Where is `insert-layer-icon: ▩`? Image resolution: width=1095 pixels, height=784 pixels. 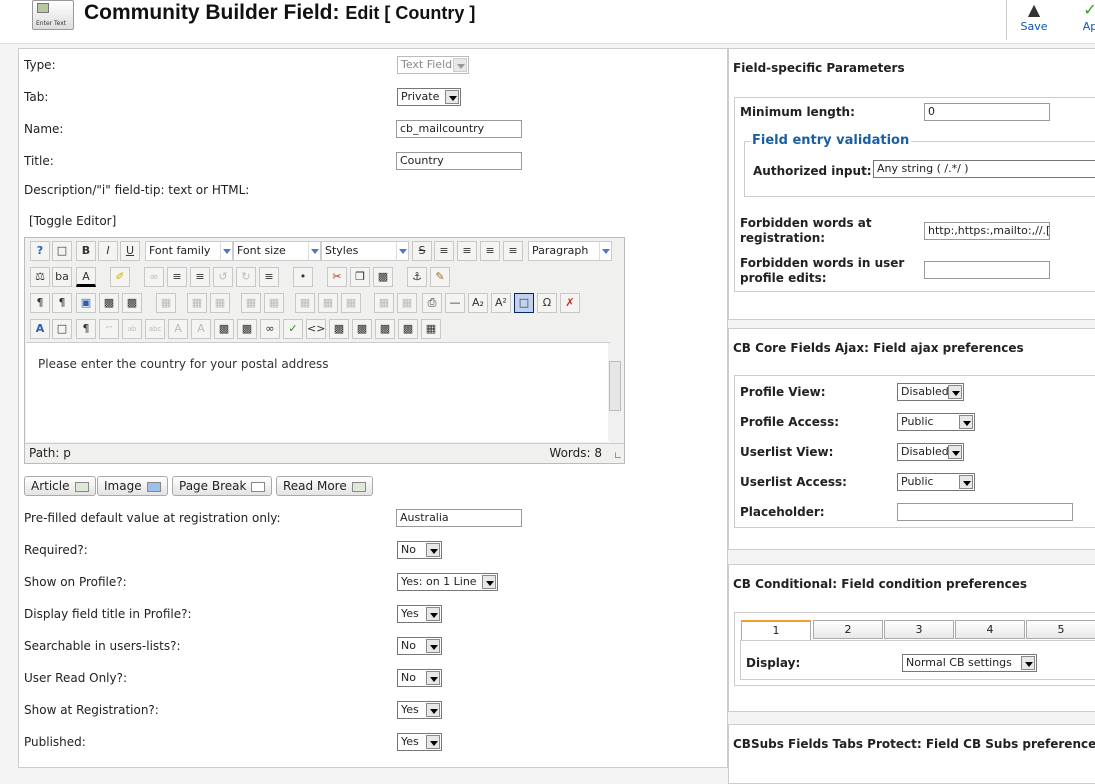 insert-layer-icon: ▩ is located at coordinates (362, 329).